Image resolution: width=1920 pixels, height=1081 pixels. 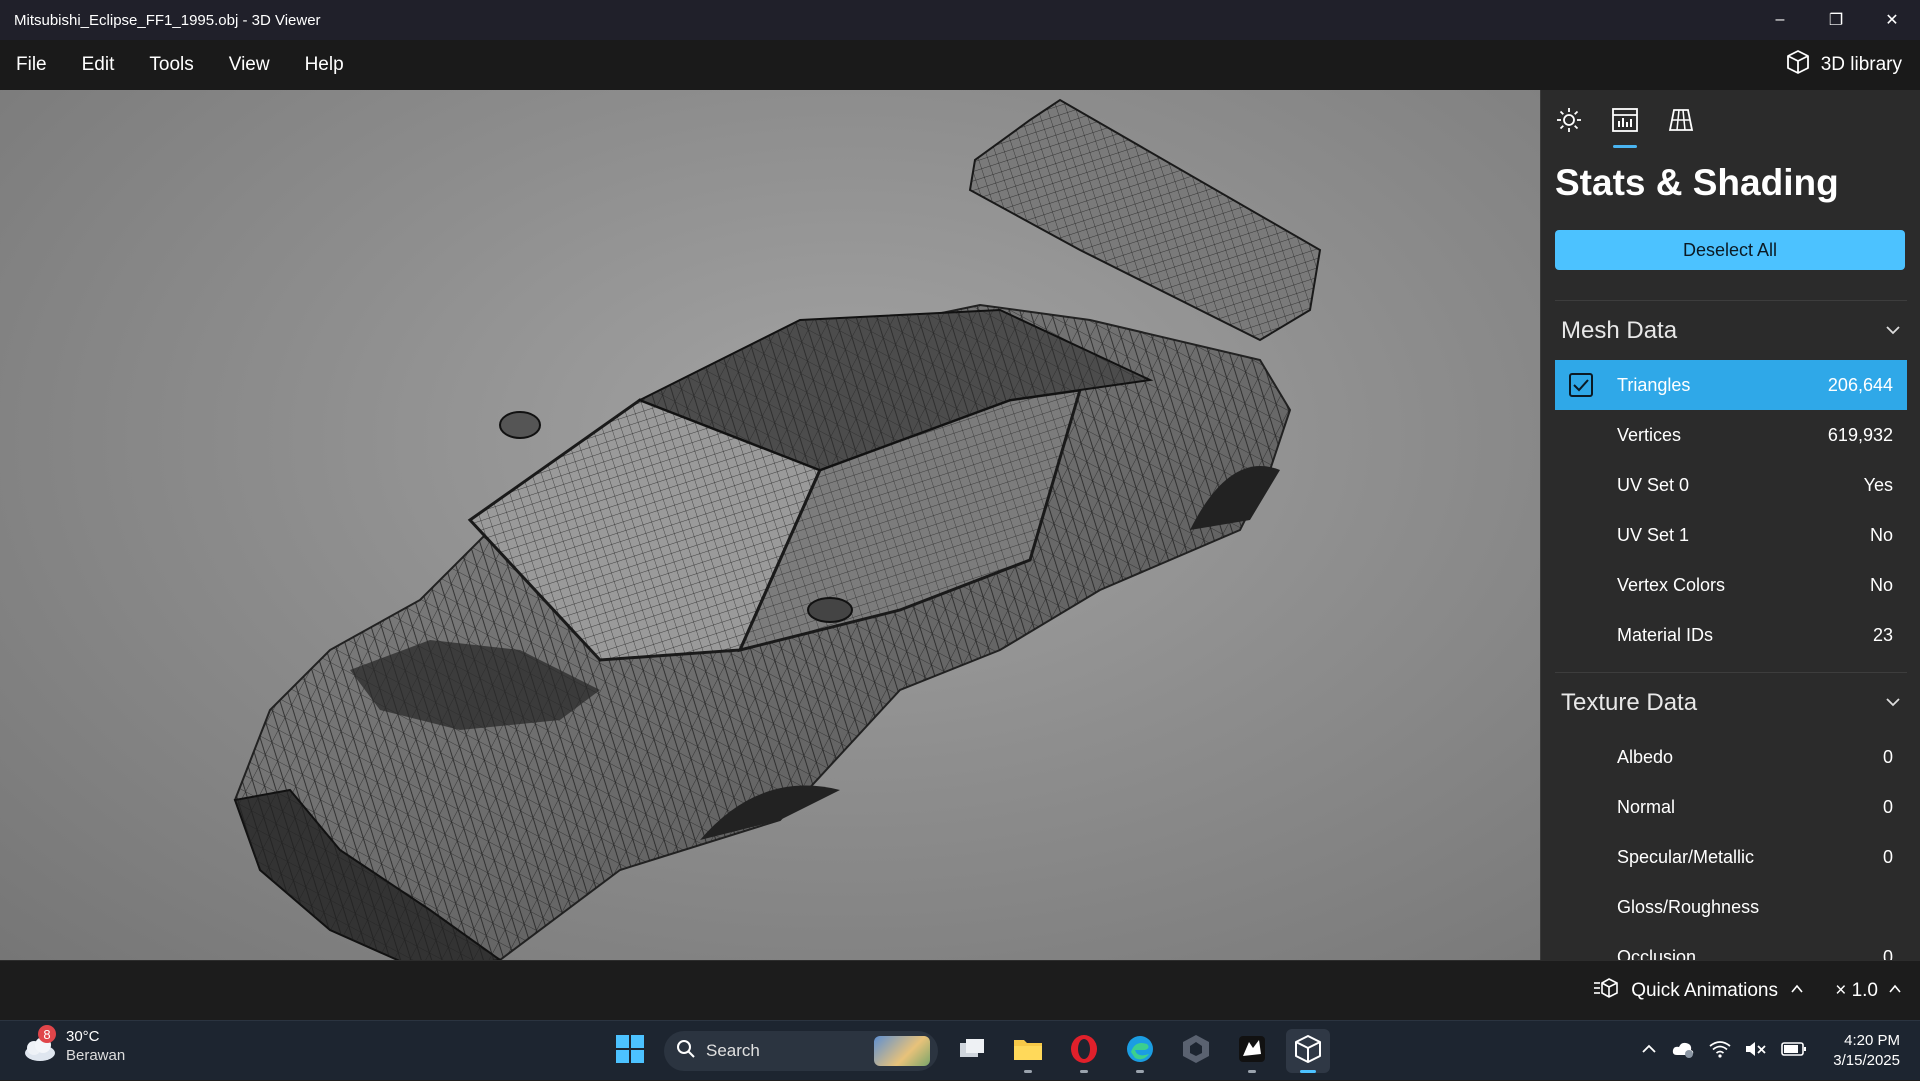 I want to click on stat-row-uv-set-1: UV Set 1 No, so click(x=1731, y=535).